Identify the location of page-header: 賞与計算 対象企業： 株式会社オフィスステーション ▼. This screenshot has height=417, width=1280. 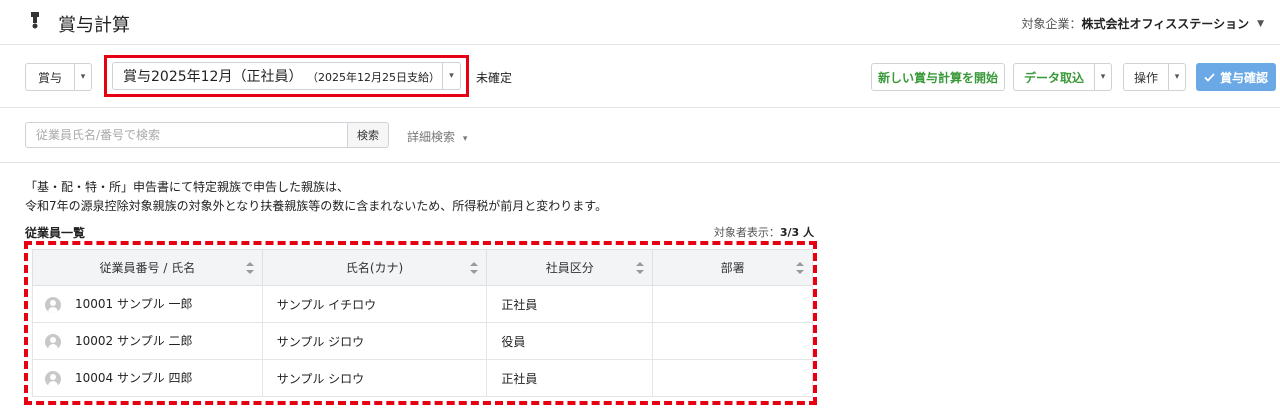
(640, 22).